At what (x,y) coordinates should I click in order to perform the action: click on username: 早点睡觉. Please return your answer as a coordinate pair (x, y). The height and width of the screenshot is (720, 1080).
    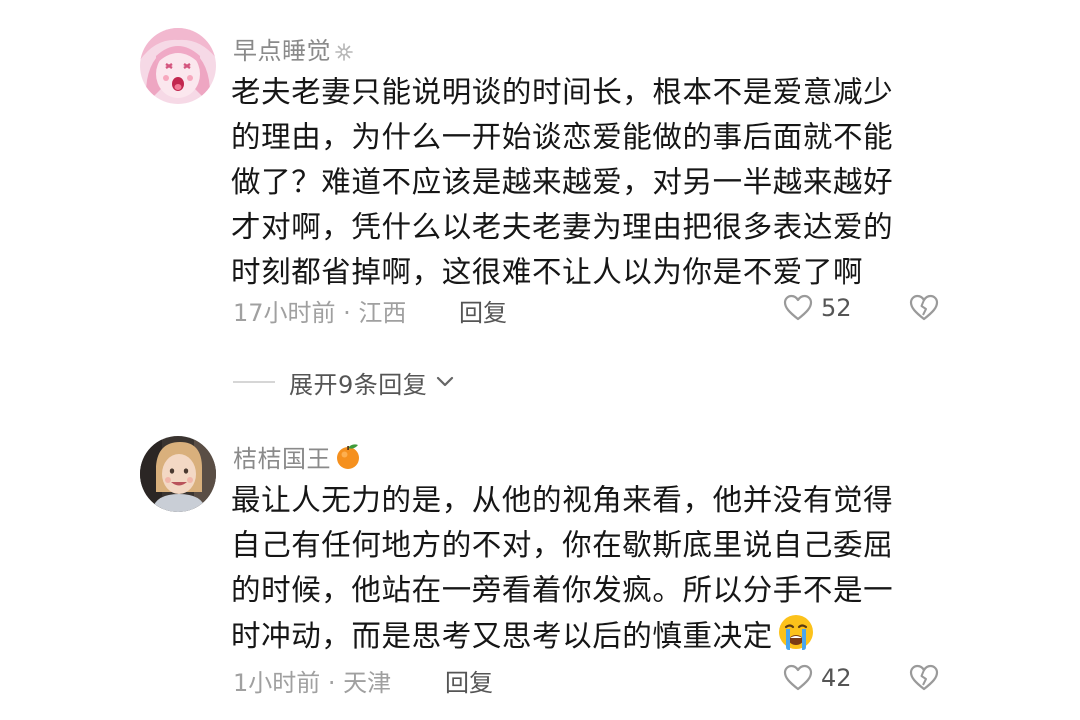
    Looking at the image, I should click on (293, 49).